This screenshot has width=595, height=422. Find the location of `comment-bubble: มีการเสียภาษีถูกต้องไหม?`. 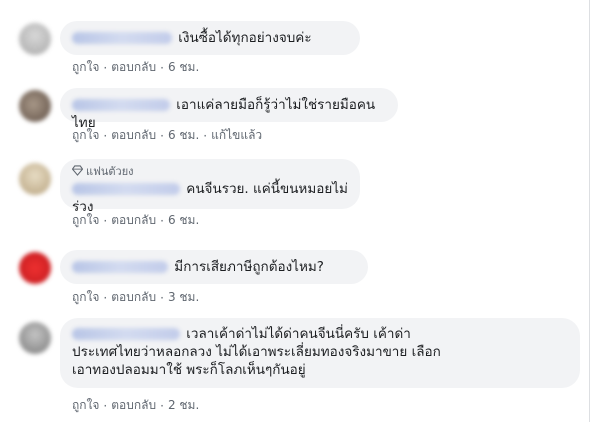

comment-bubble: มีการเสียภาษีถูกต้องไหม? is located at coordinates (214, 267).